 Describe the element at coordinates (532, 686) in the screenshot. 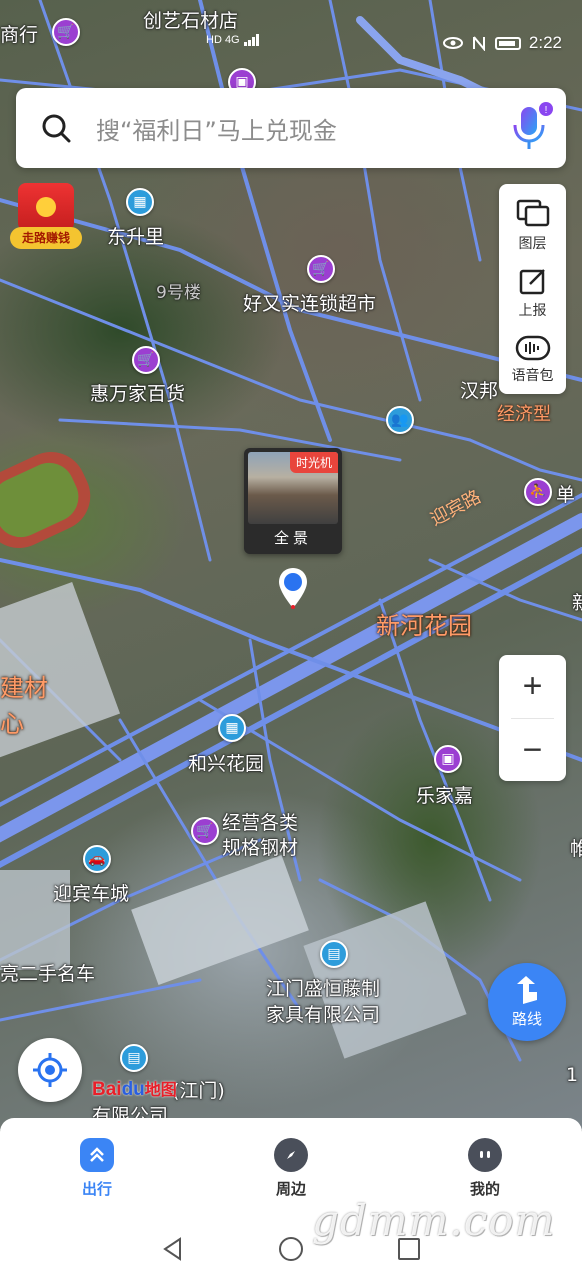

I see `zoom-in-button: +` at that location.